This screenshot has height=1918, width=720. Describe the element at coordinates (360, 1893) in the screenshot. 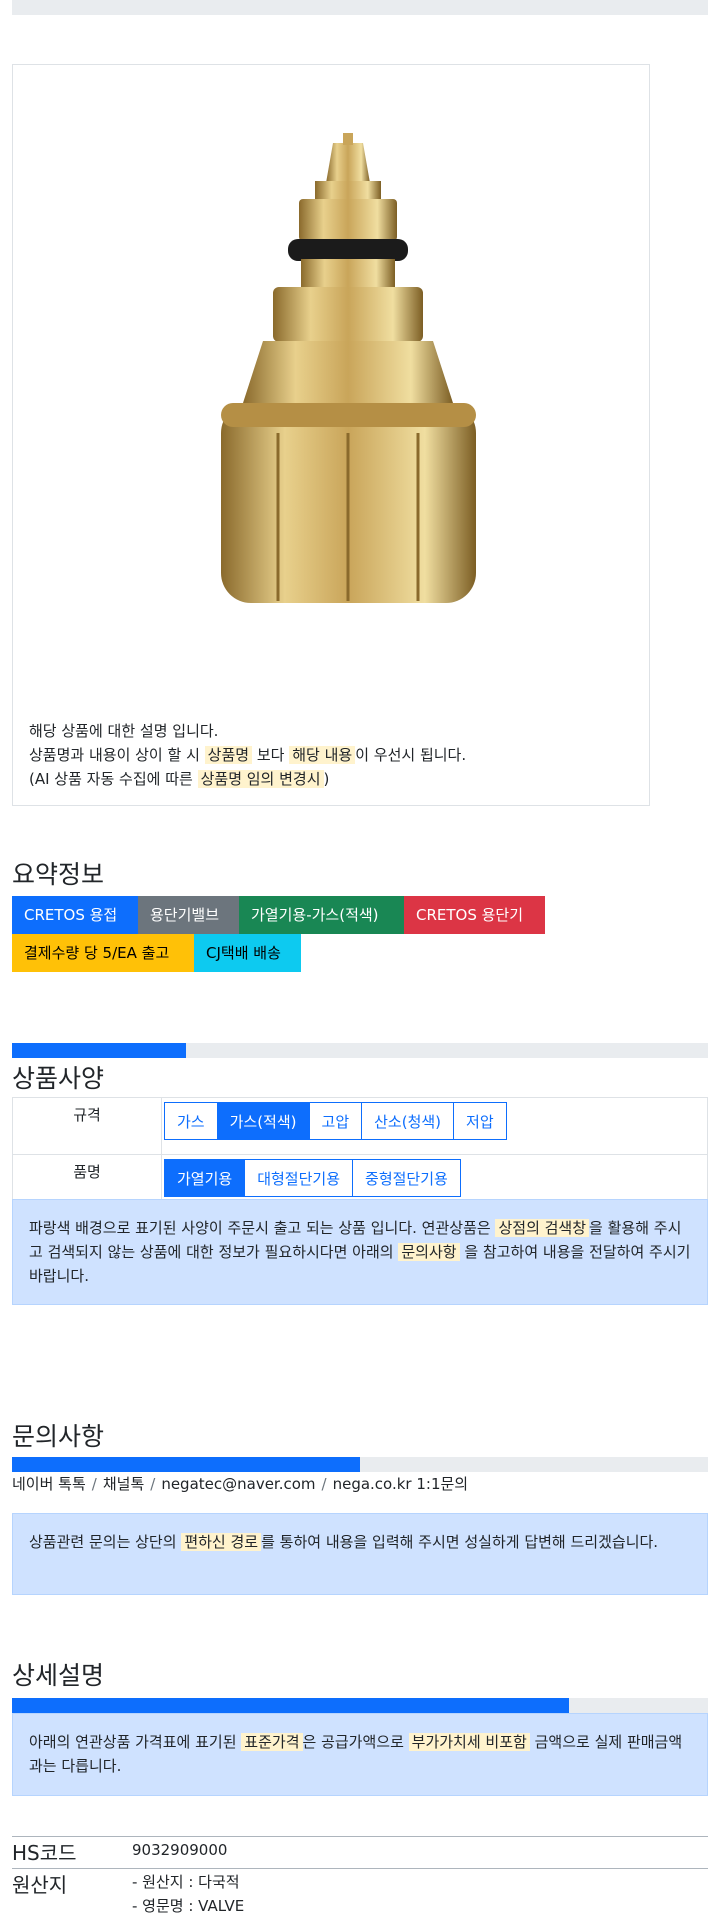

I see `origin-row: 원산지 - 원산지 : 다국적 - 영문명 : VALVE` at that location.